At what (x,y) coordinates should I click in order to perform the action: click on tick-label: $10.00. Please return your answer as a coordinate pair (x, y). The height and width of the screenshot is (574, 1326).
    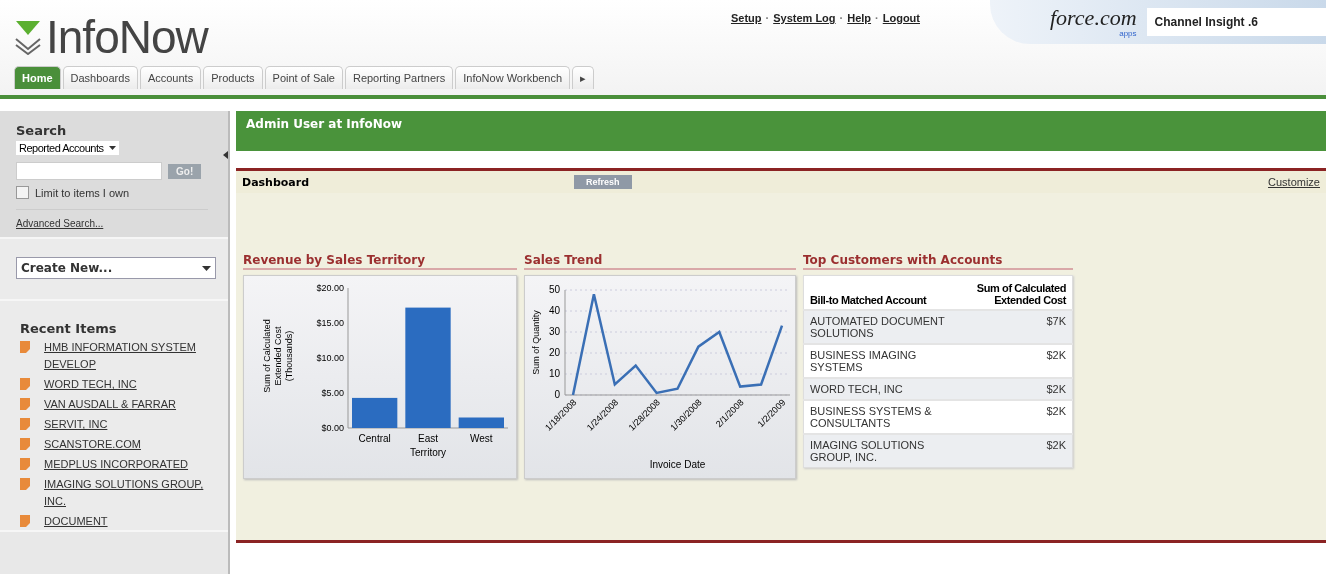
    Looking at the image, I should click on (330, 358).